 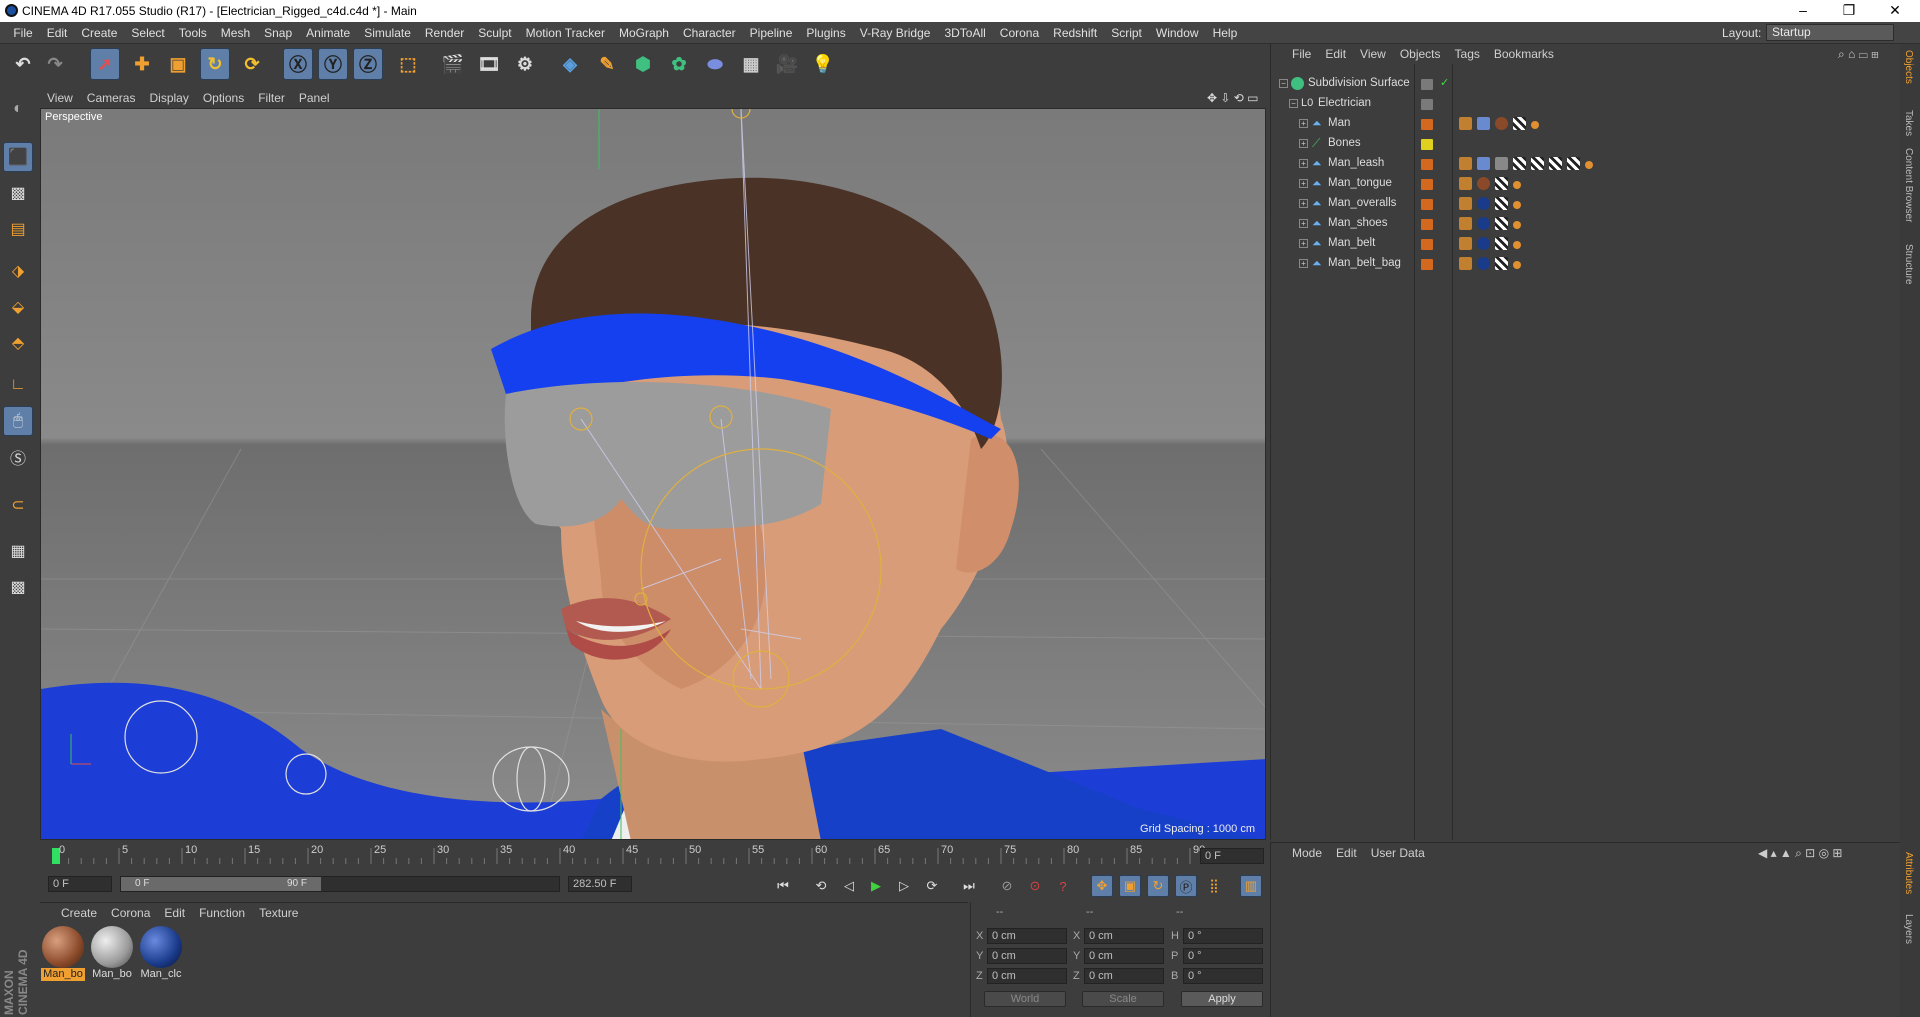 What do you see at coordinates (99, 33) in the screenshot?
I see `menu-create: Create` at bounding box center [99, 33].